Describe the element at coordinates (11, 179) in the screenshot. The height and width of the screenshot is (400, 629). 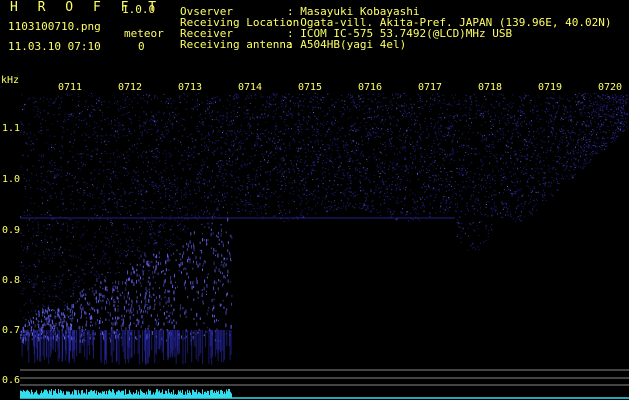
I see `freq-tick-1-0: 1.0` at that location.